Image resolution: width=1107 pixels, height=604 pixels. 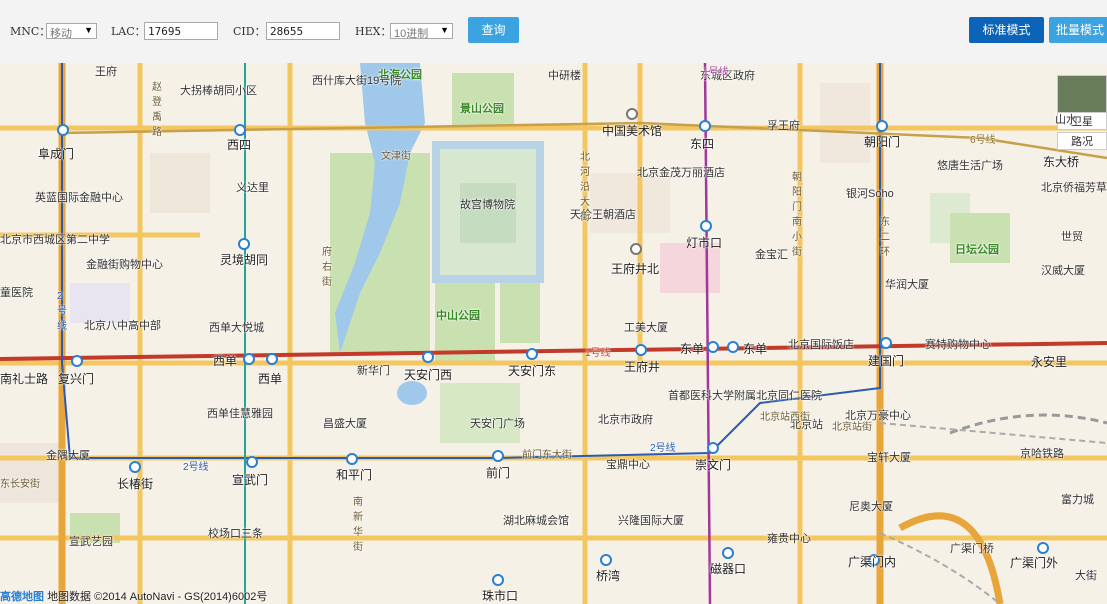 I want to click on query-button: 查询, so click(x=493, y=30).